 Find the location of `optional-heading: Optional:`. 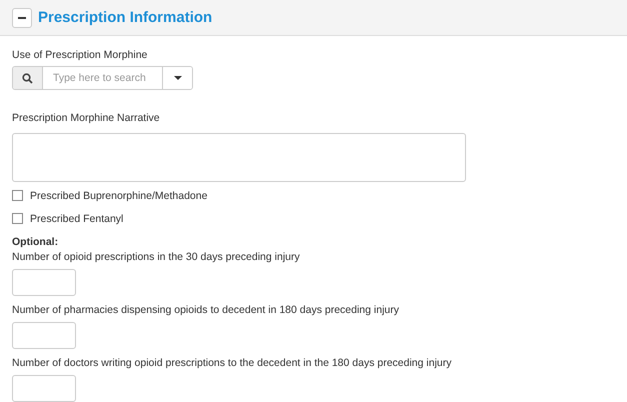

optional-heading: Optional: is located at coordinates (36, 242).